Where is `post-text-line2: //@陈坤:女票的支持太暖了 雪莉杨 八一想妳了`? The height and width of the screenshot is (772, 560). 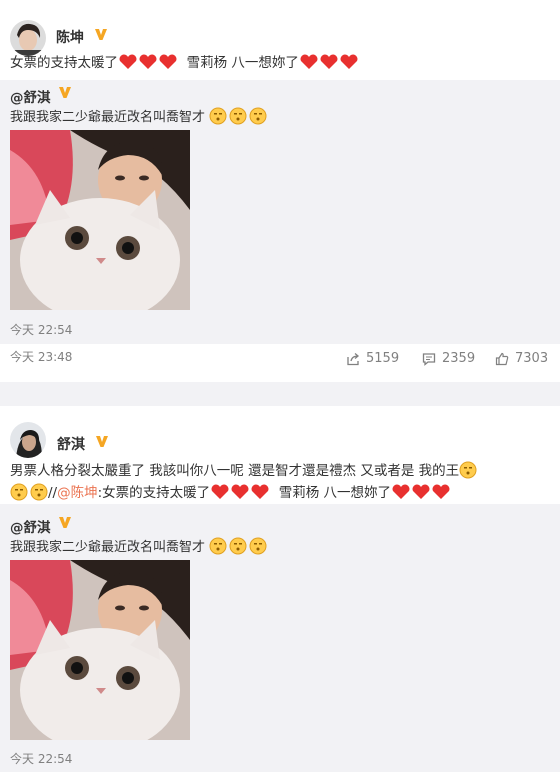 post-text-line2: //@陈坤:女票的支持太暖了 雪莉杨 八一想妳了 is located at coordinates (281, 493).